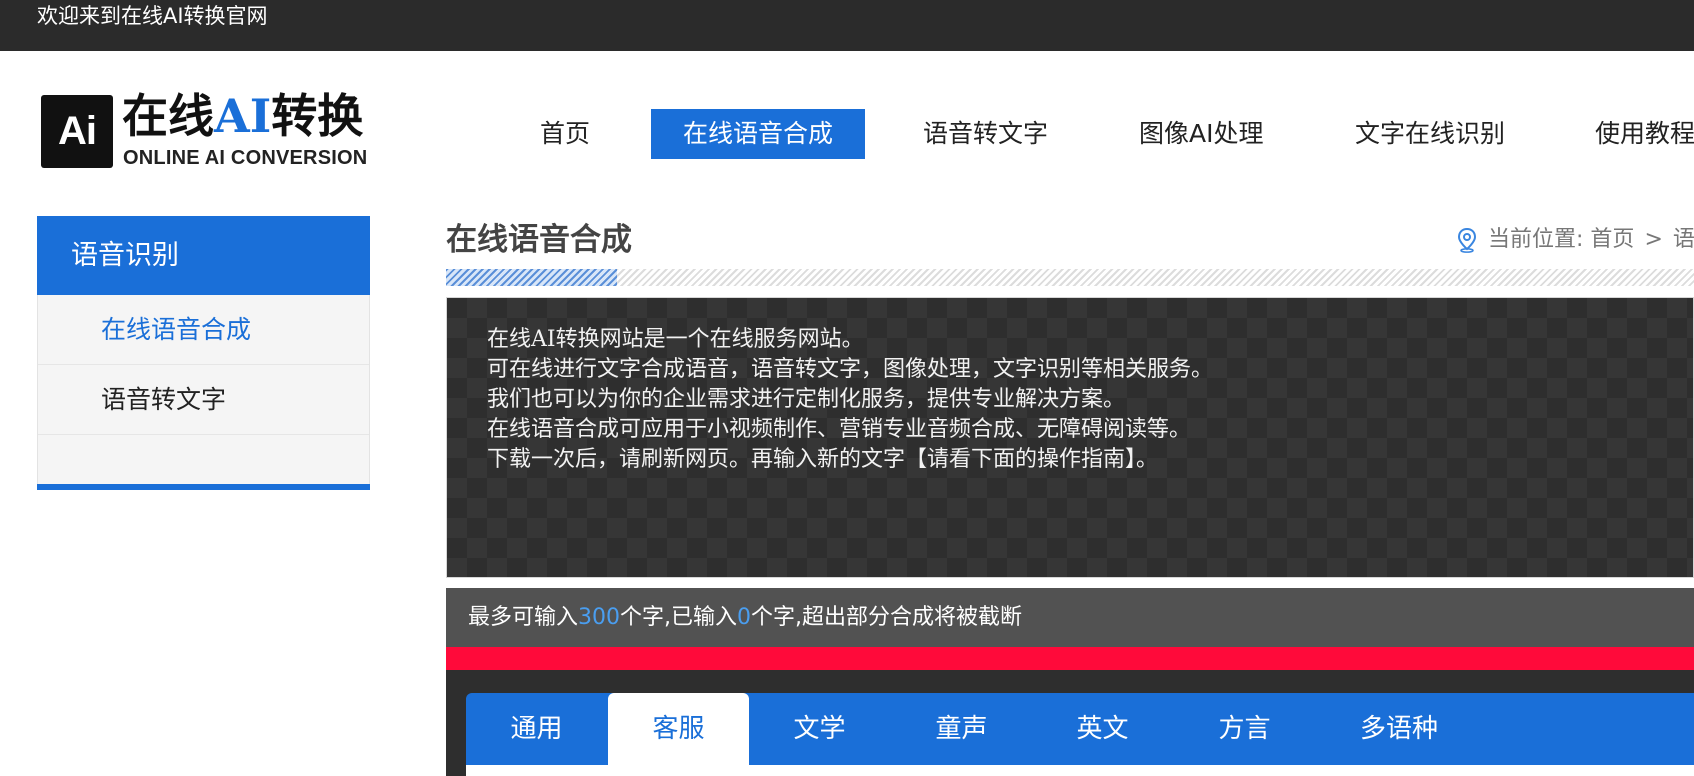 The image size is (1694, 776). What do you see at coordinates (1102, 729) in the screenshot?
I see `tab-english: 英文` at bounding box center [1102, 729].